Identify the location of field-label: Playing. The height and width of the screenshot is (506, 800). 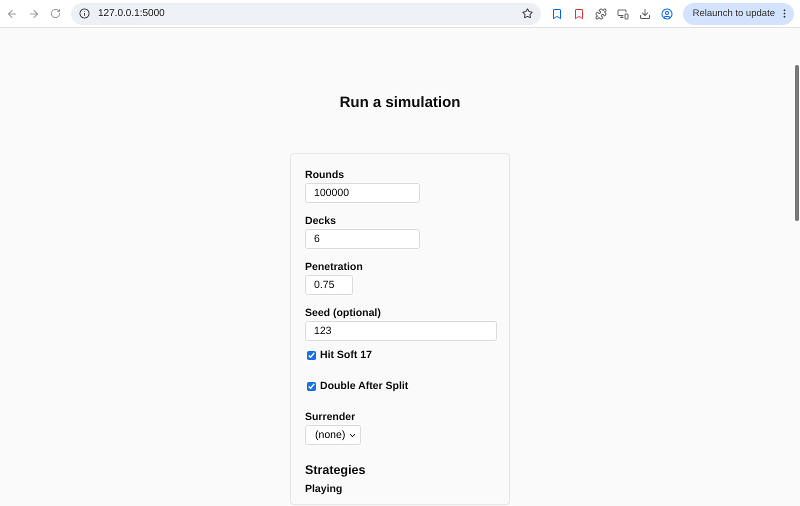
(324, 489).